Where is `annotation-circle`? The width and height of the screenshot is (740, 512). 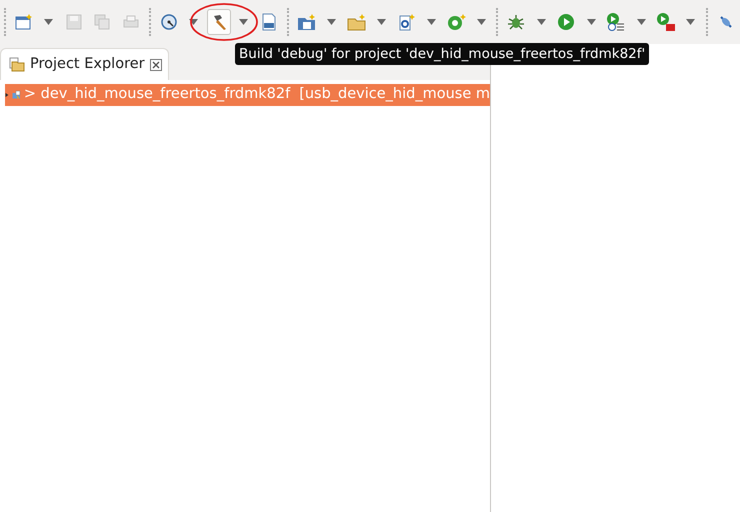
annotation-circle is located at coordinates (224, 22).